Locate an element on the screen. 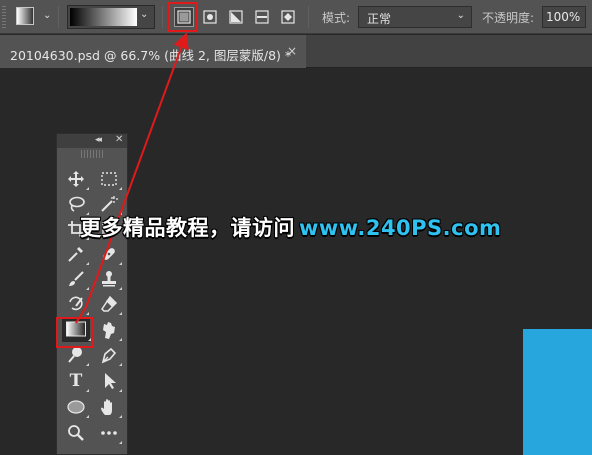 Image resolution: width=592 pixels, height=455 pixels. options-bar: ⌄ ⌄ 模式: 正常 ⌄ 不透明度: 100% is located at coordinates (296, 17).